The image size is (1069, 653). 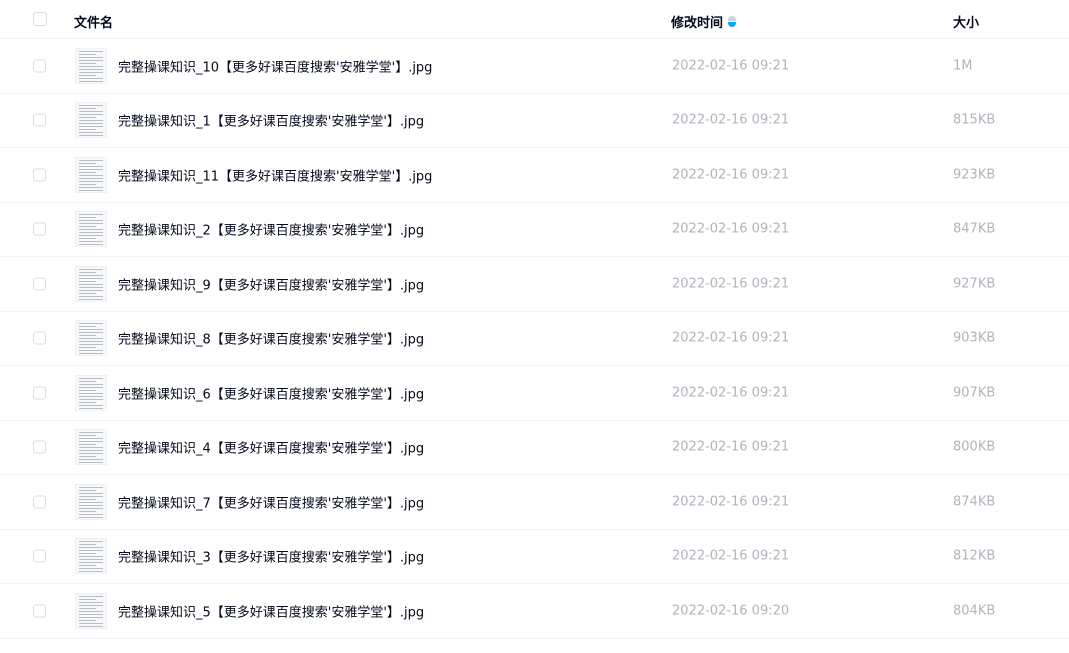 I want to click on file-name: 完整操课知识_1【更多好课百度搜索'安雅学堂'】.jpg, so click(x=271, y=120).